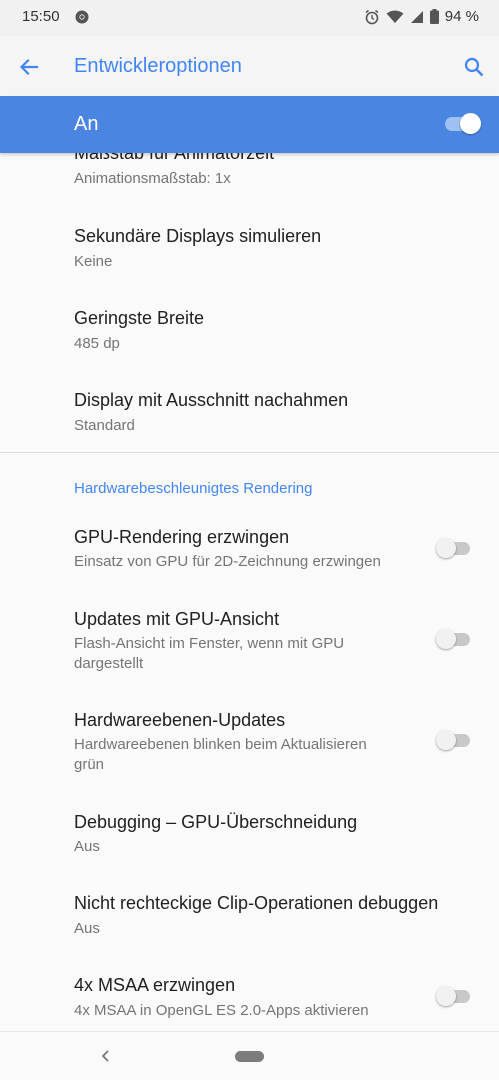 This screenshot has width=499, height=1080. I want to click on toolbar: Entwickleroptionen, so click(249, 66).